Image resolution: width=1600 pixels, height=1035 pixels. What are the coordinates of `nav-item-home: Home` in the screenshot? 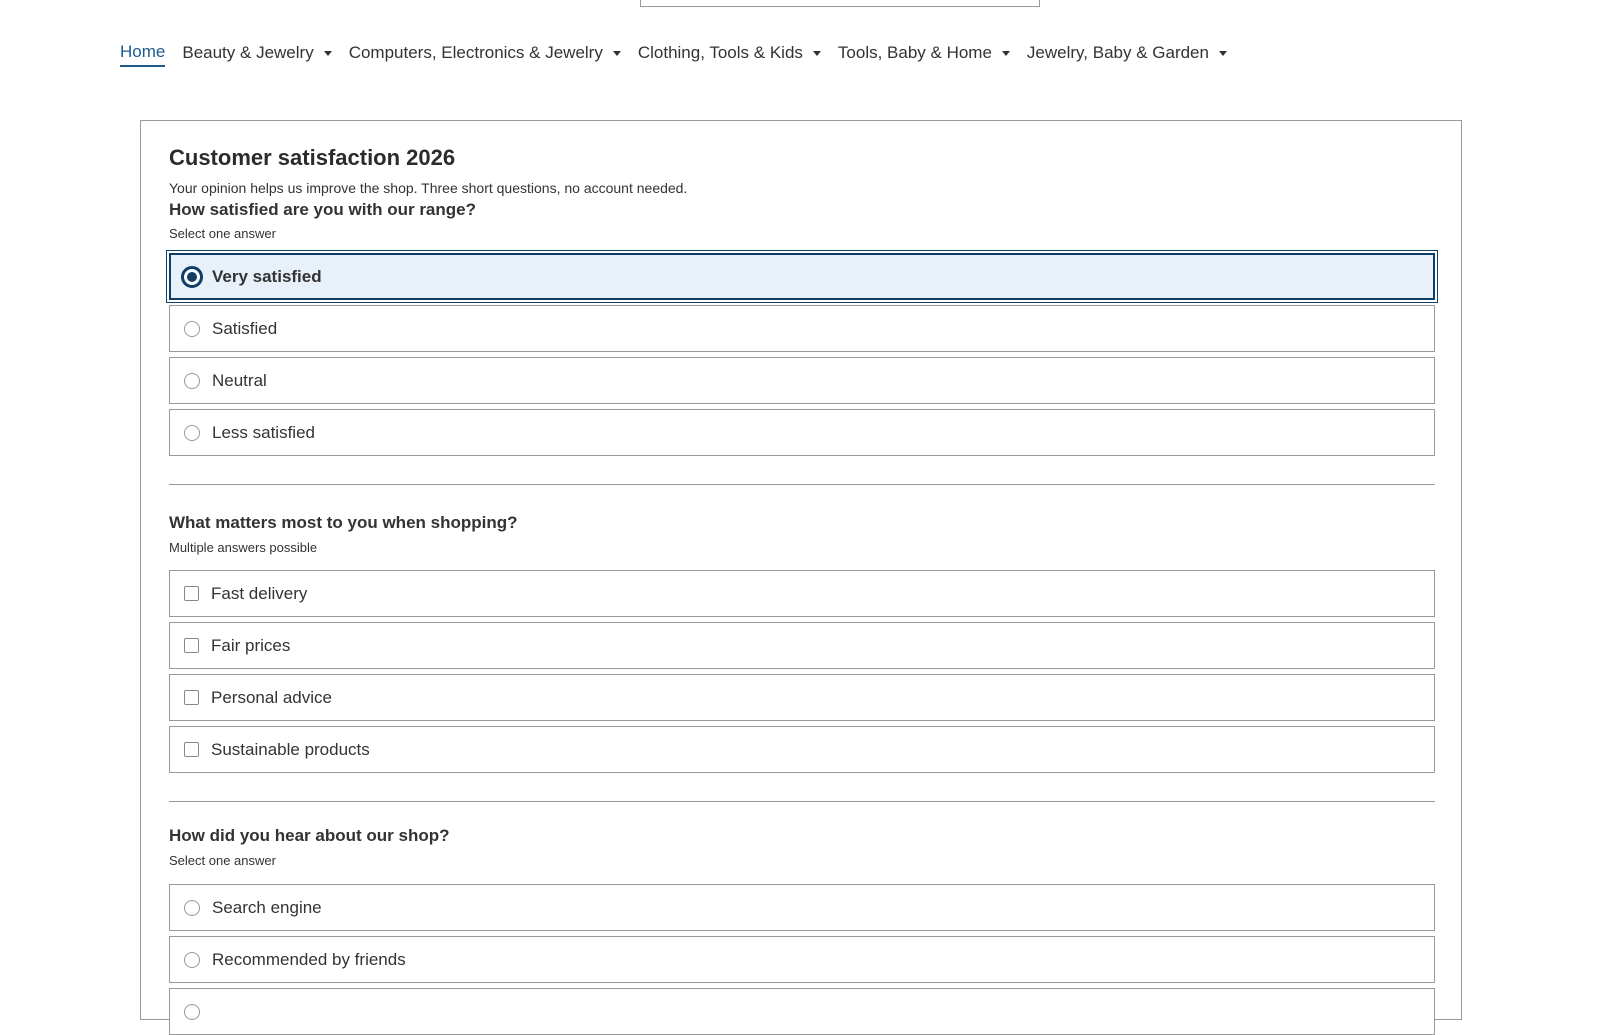 It's located at (143, 53).